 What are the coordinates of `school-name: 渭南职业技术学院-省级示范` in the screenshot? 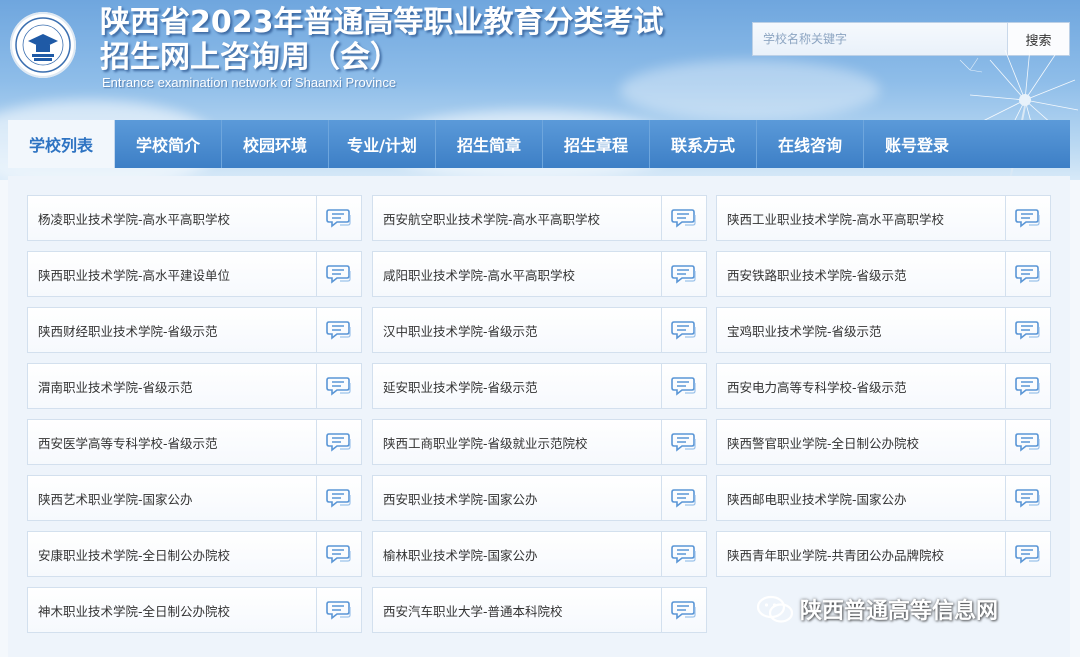 It's located at (172, 386).